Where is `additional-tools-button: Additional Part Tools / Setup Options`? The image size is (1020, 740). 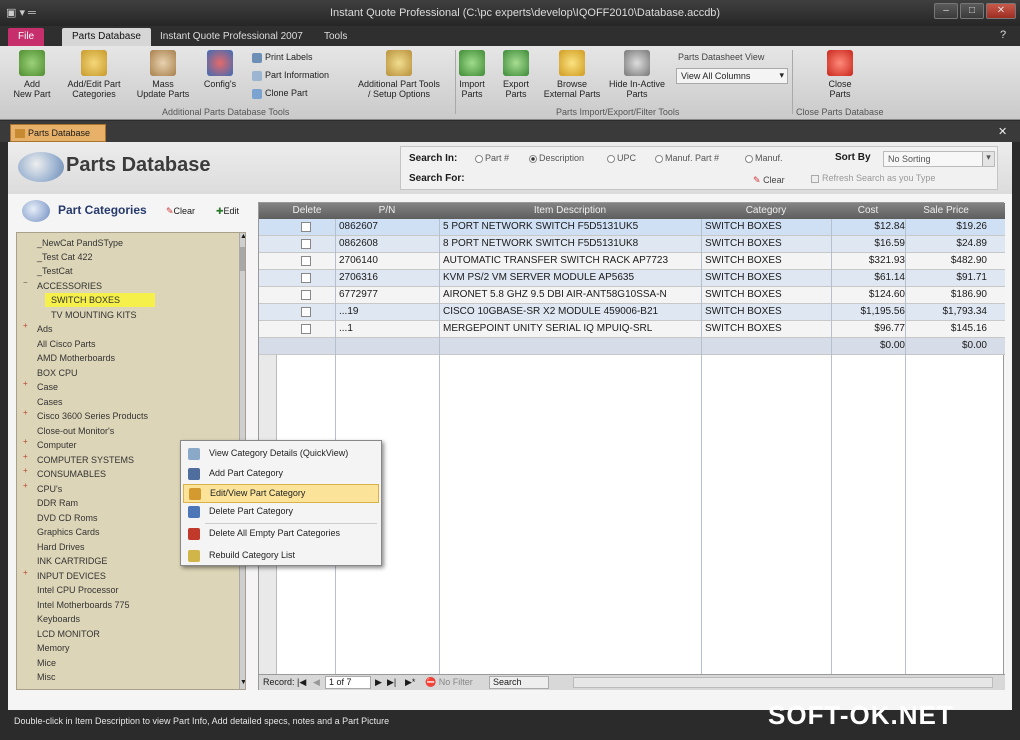
additional-tools-button: Additional Part Tools / Setup Options is located at coordinates (399, 74).